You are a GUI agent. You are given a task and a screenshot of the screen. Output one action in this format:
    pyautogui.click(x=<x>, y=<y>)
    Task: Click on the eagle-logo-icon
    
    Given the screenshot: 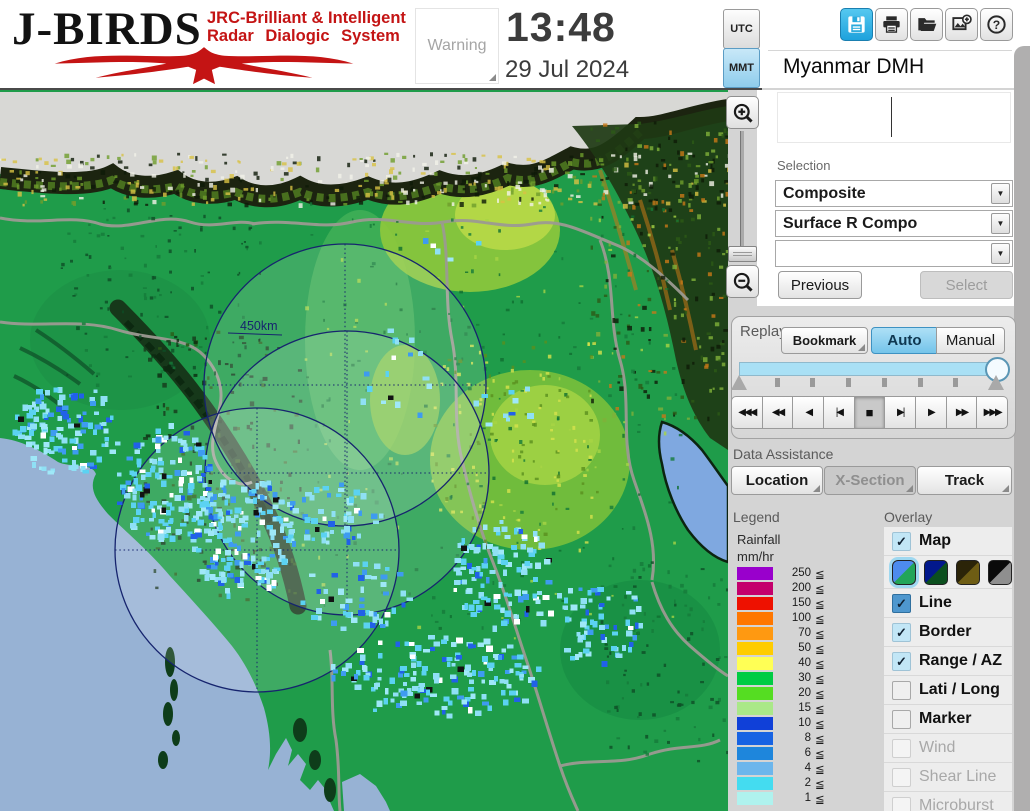 What is the action you would take?
    pyautogui.click(x=204, y=66)
    